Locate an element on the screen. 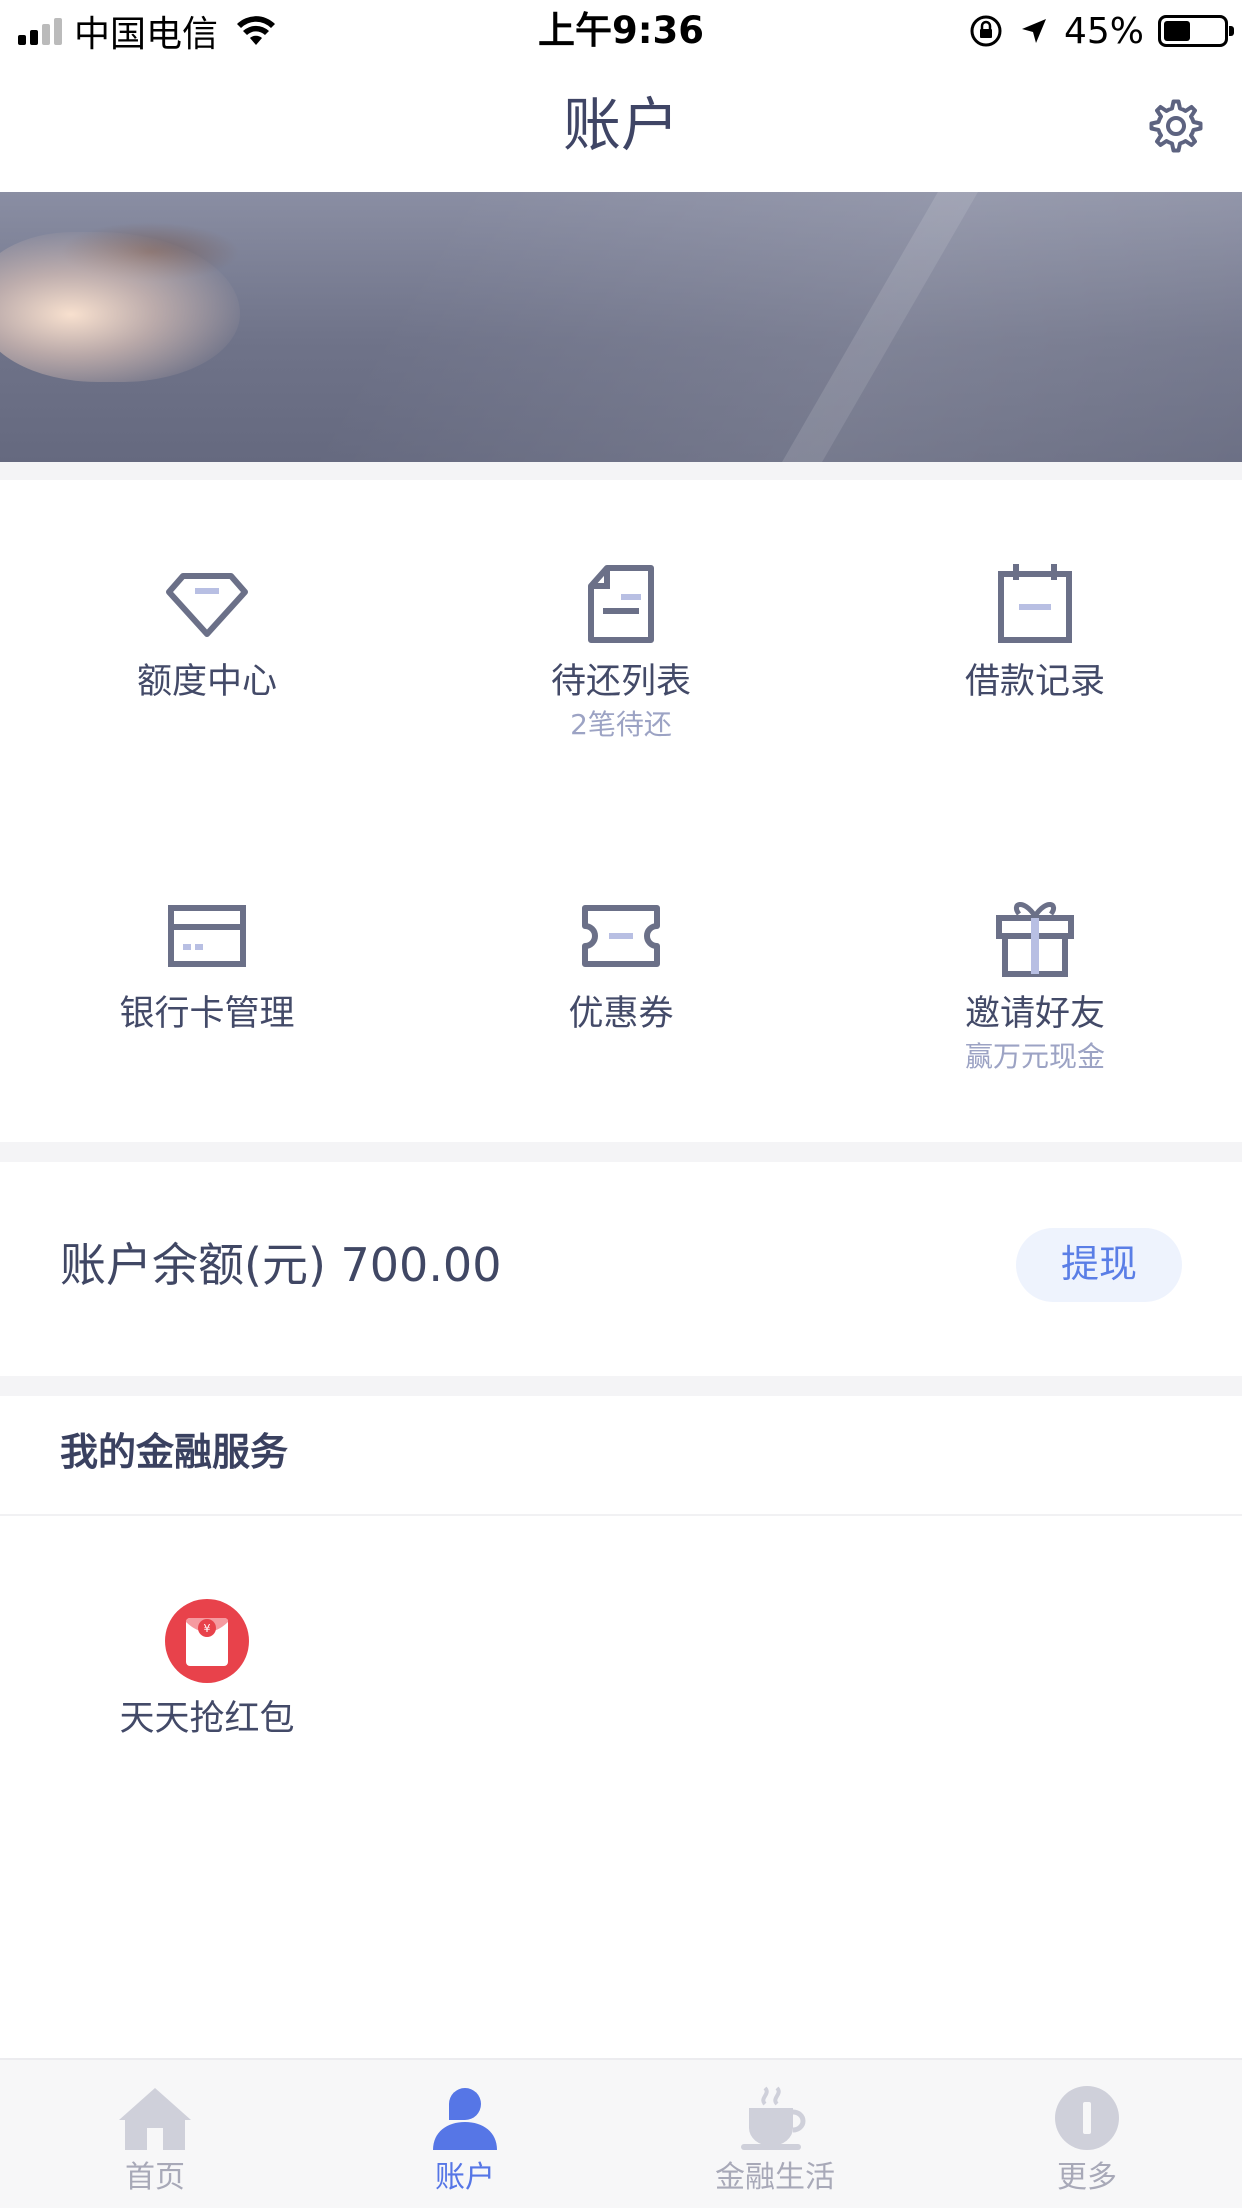  grid-item-label: 优惠券 is located at coordinates (621, 1014).